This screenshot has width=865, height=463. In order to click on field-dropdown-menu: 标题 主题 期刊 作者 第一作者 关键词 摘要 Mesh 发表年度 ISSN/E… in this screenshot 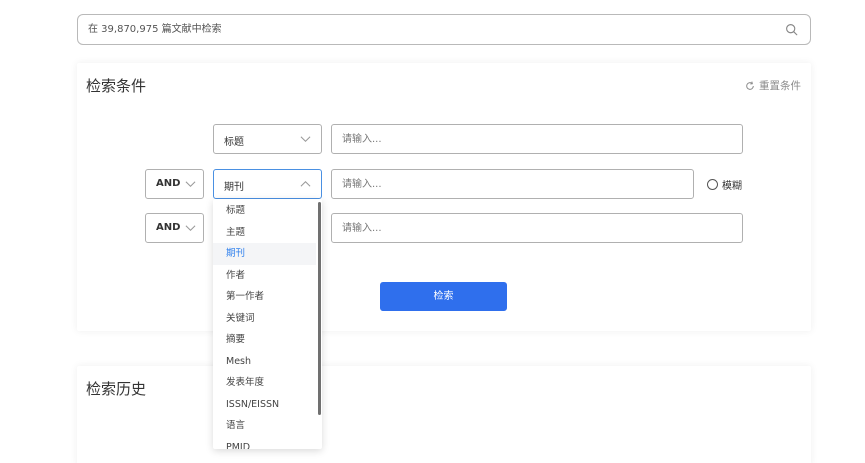, I will do `click(267, 324)`.